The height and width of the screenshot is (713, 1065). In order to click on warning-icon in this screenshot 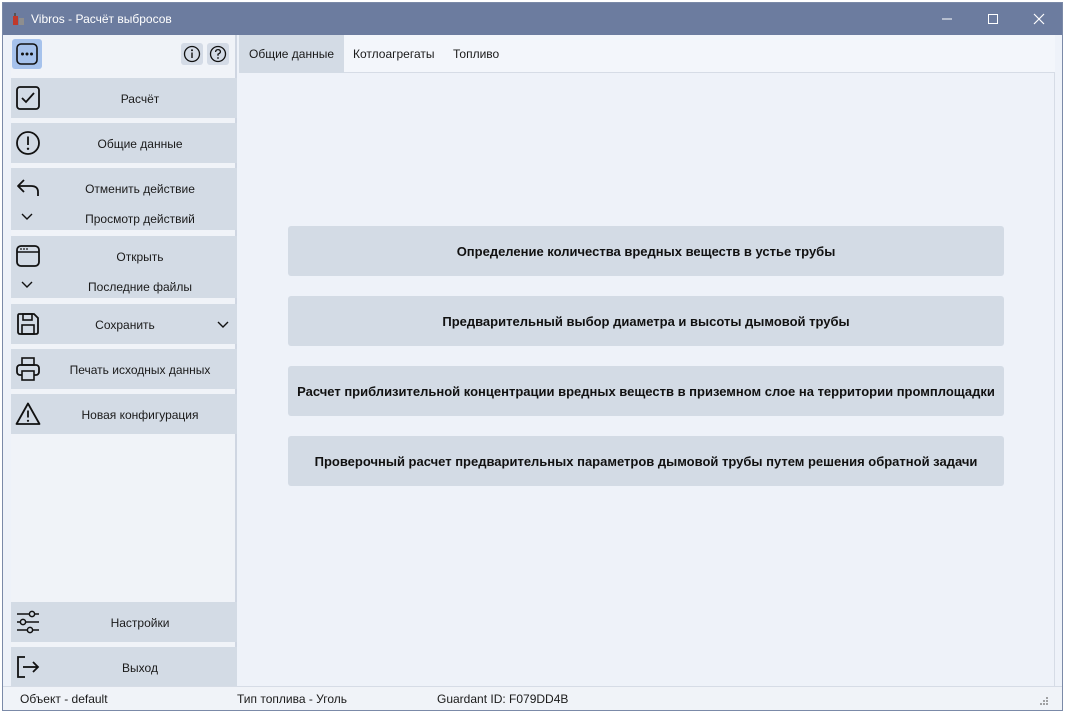, I will do `click(28, 413)`.